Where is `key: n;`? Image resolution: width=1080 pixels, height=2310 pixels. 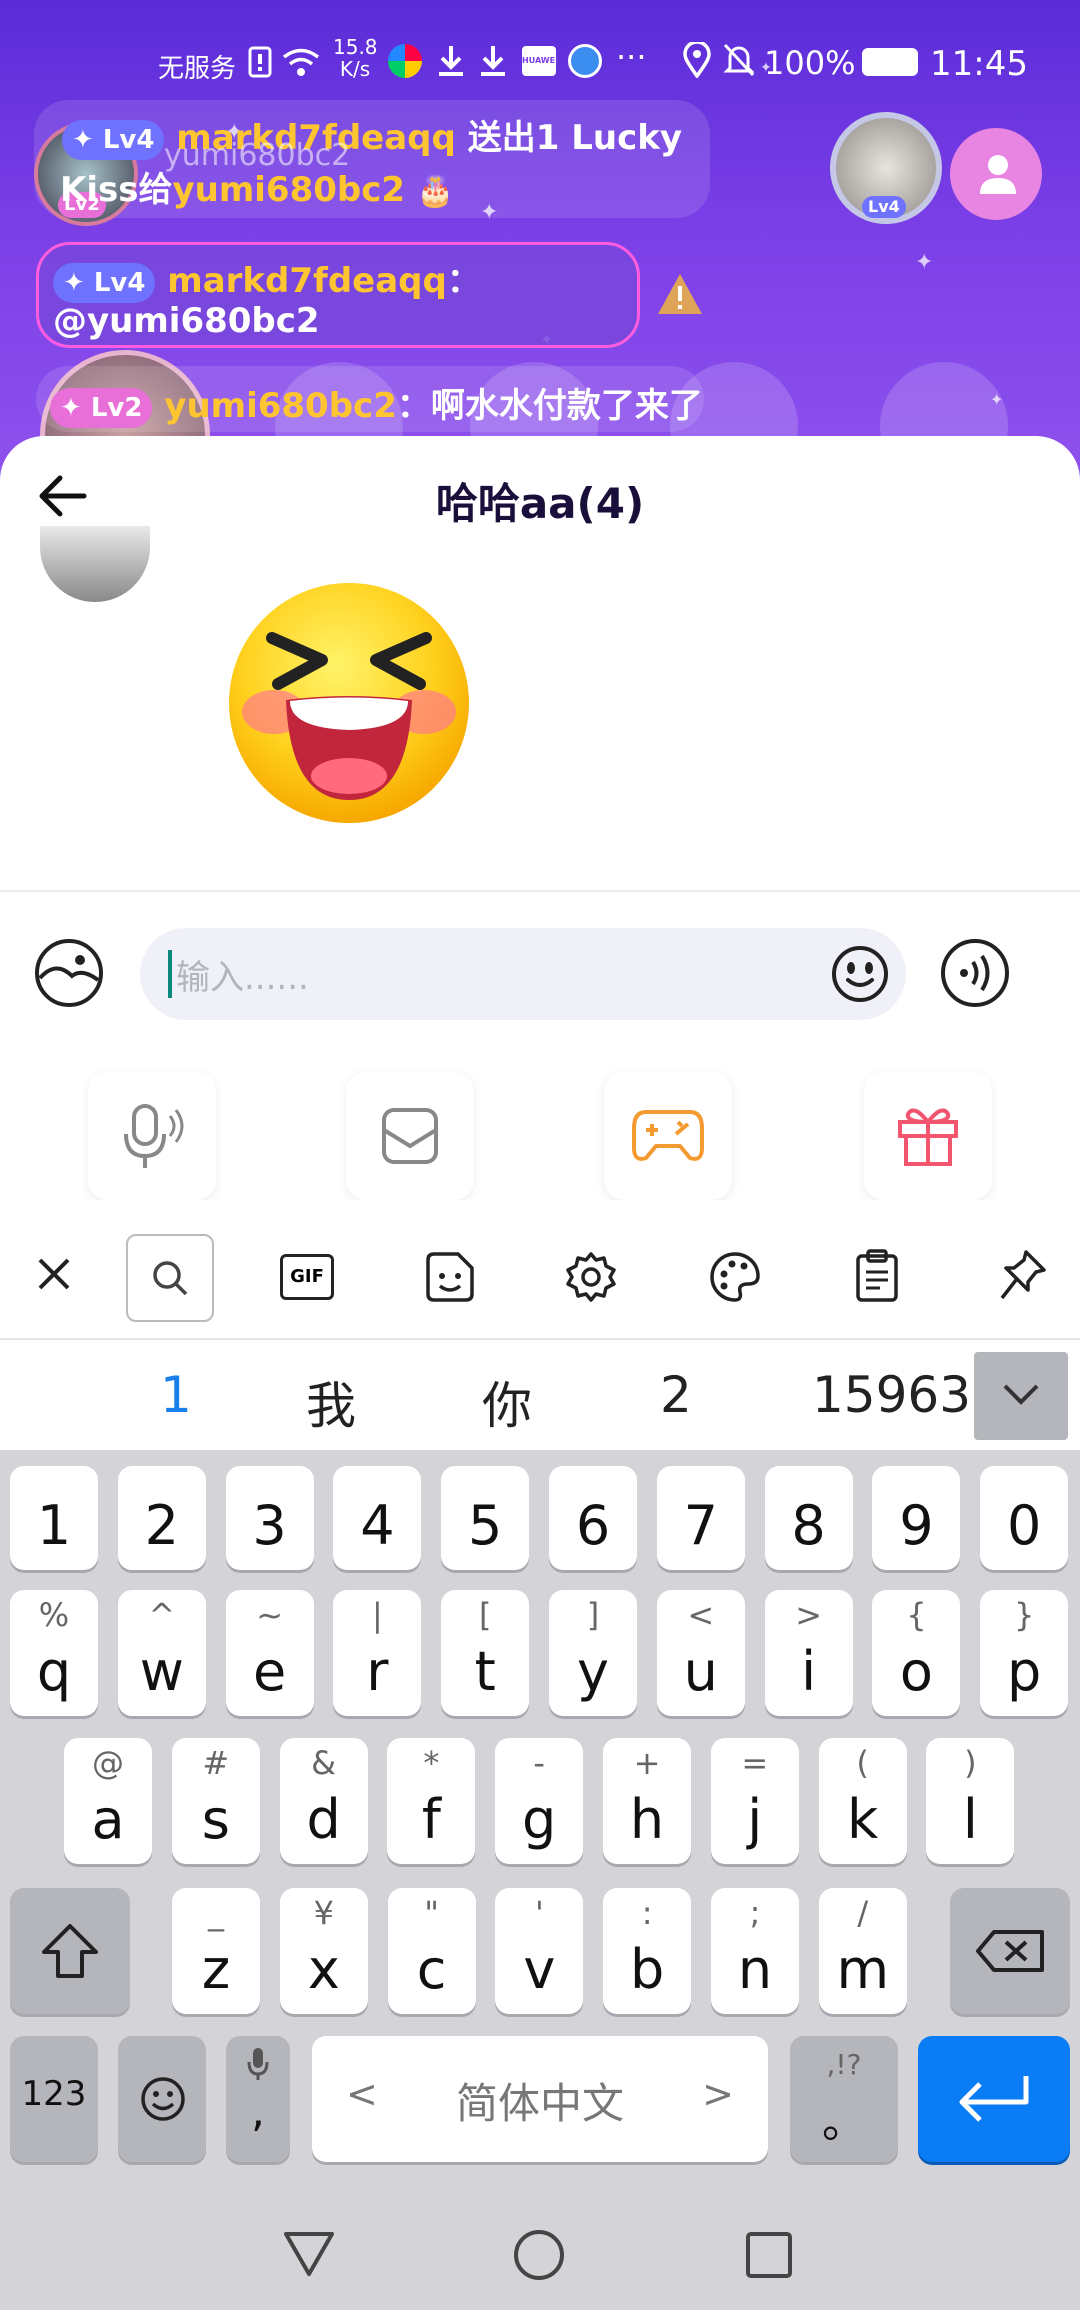
key: n; is located at coordinates (755, 1951).